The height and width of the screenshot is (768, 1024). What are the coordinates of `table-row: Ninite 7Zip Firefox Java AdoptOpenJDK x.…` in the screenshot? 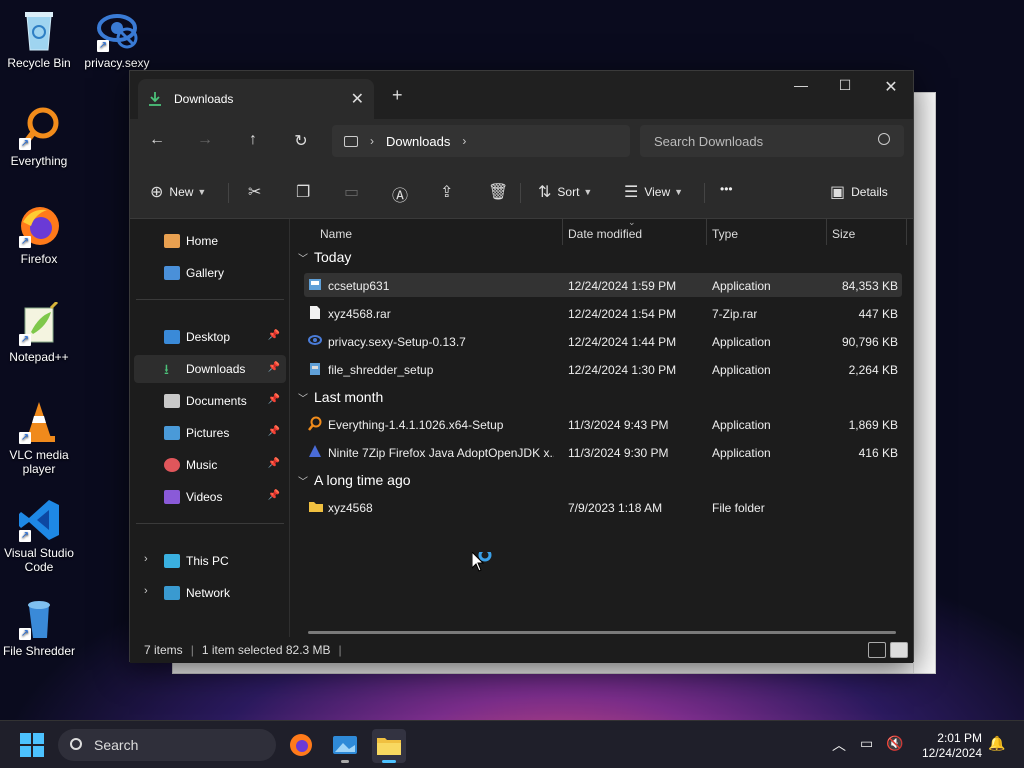 It's located at (603, 452).